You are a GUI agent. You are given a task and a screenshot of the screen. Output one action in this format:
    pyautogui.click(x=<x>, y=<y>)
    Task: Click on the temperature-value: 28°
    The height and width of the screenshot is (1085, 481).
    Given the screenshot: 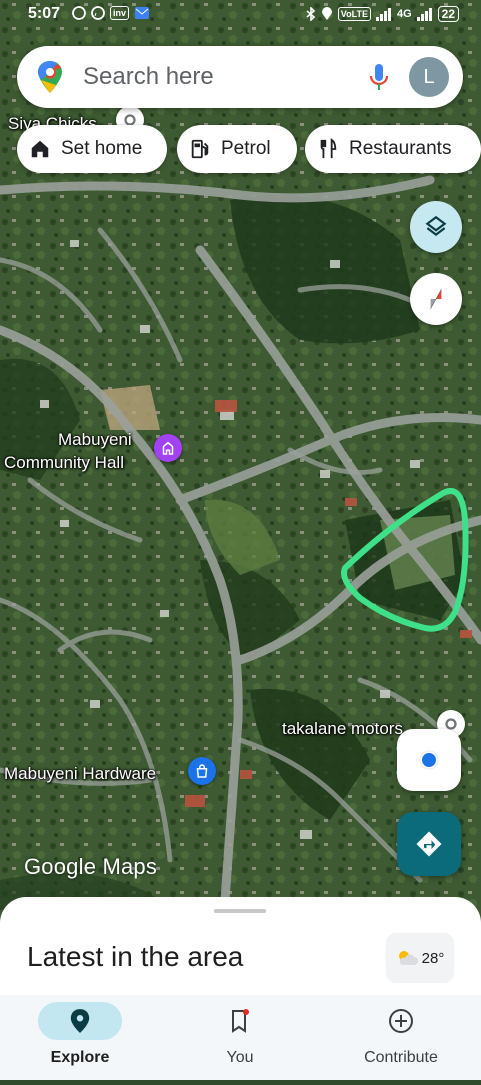 What is the action you would take?
    pyautogui.click(x=433, y=958)
    